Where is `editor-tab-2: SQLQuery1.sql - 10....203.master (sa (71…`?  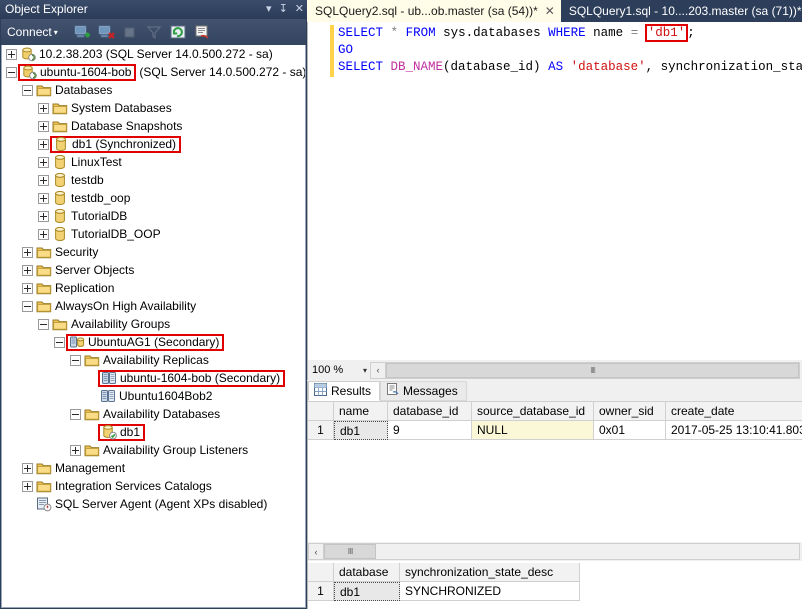 editor-tab-2: SQLQuery1.sql - 10....203.master (sa (71… is located at coordinates (681, 11).